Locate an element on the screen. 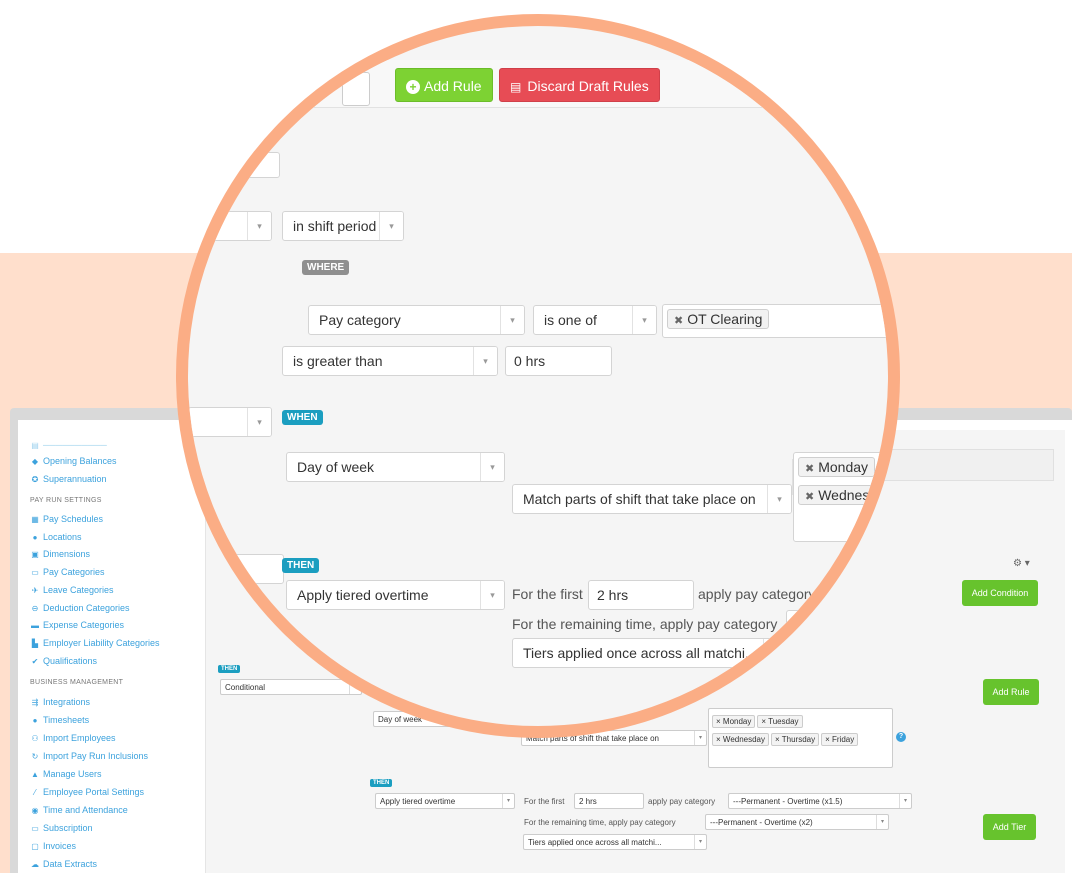  calendar-icon: ▦ is located at coordinates (35, 519).